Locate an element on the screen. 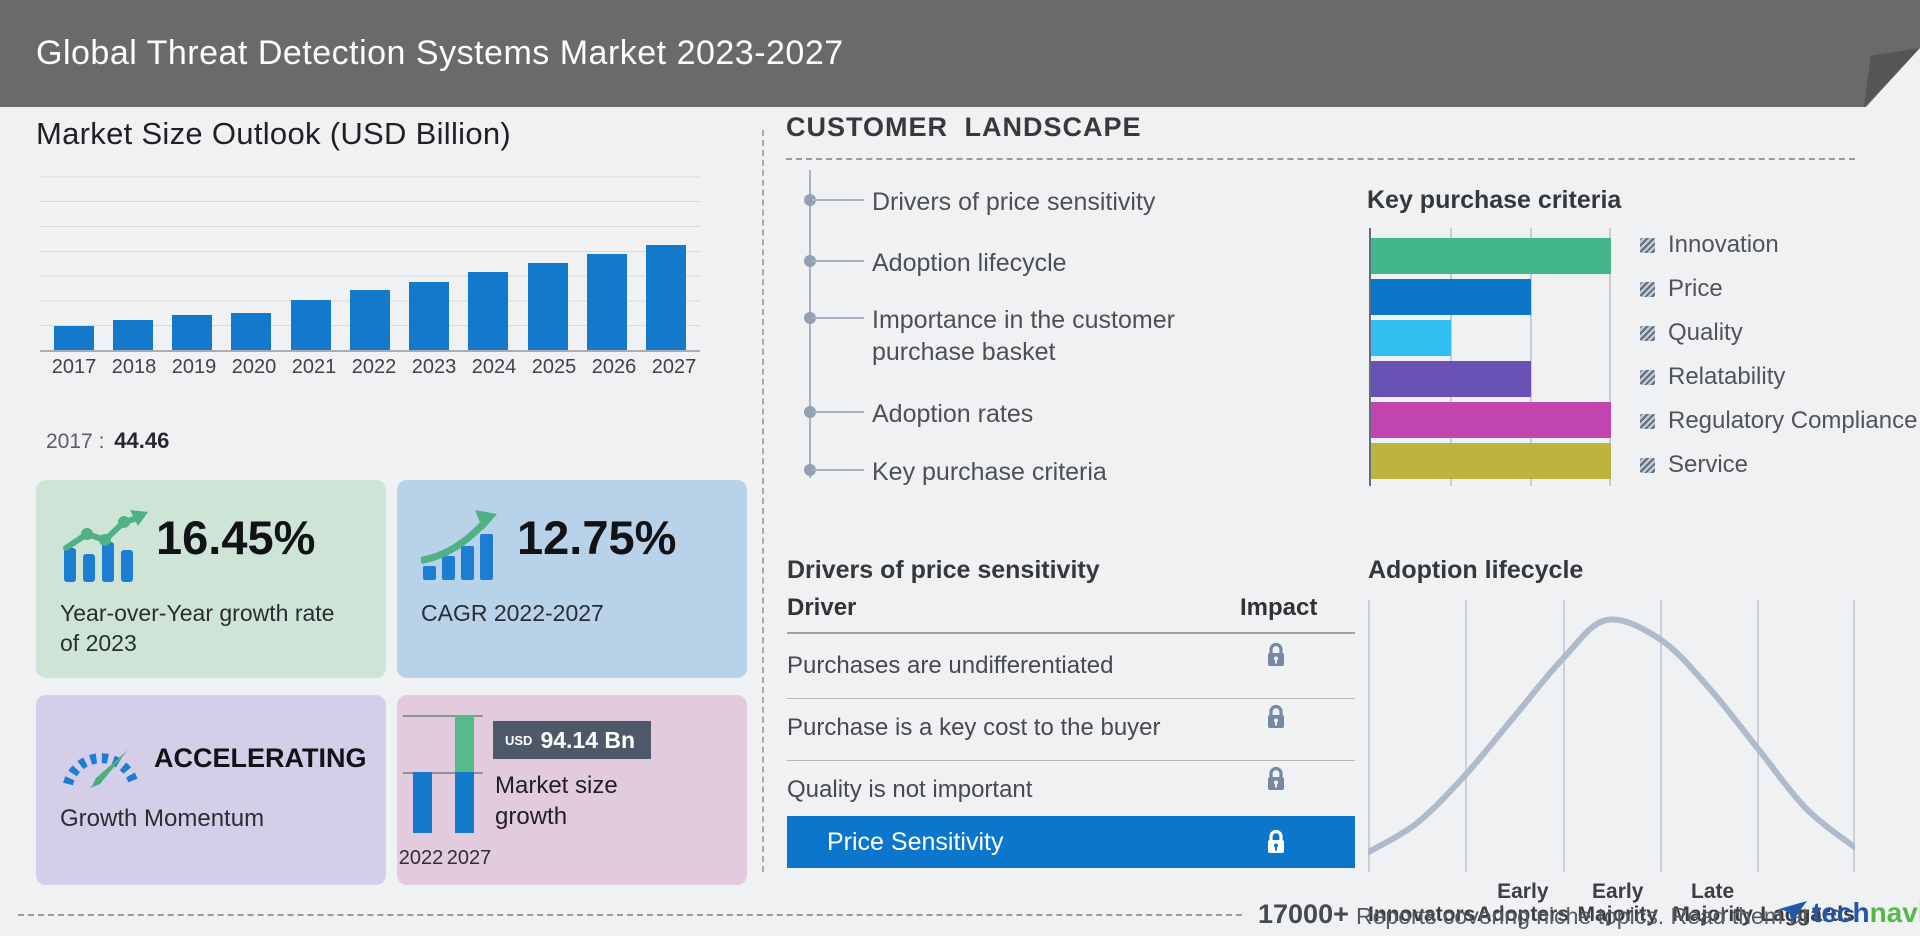  x-tick-label: 2021 is located at coordinates (314, 367).